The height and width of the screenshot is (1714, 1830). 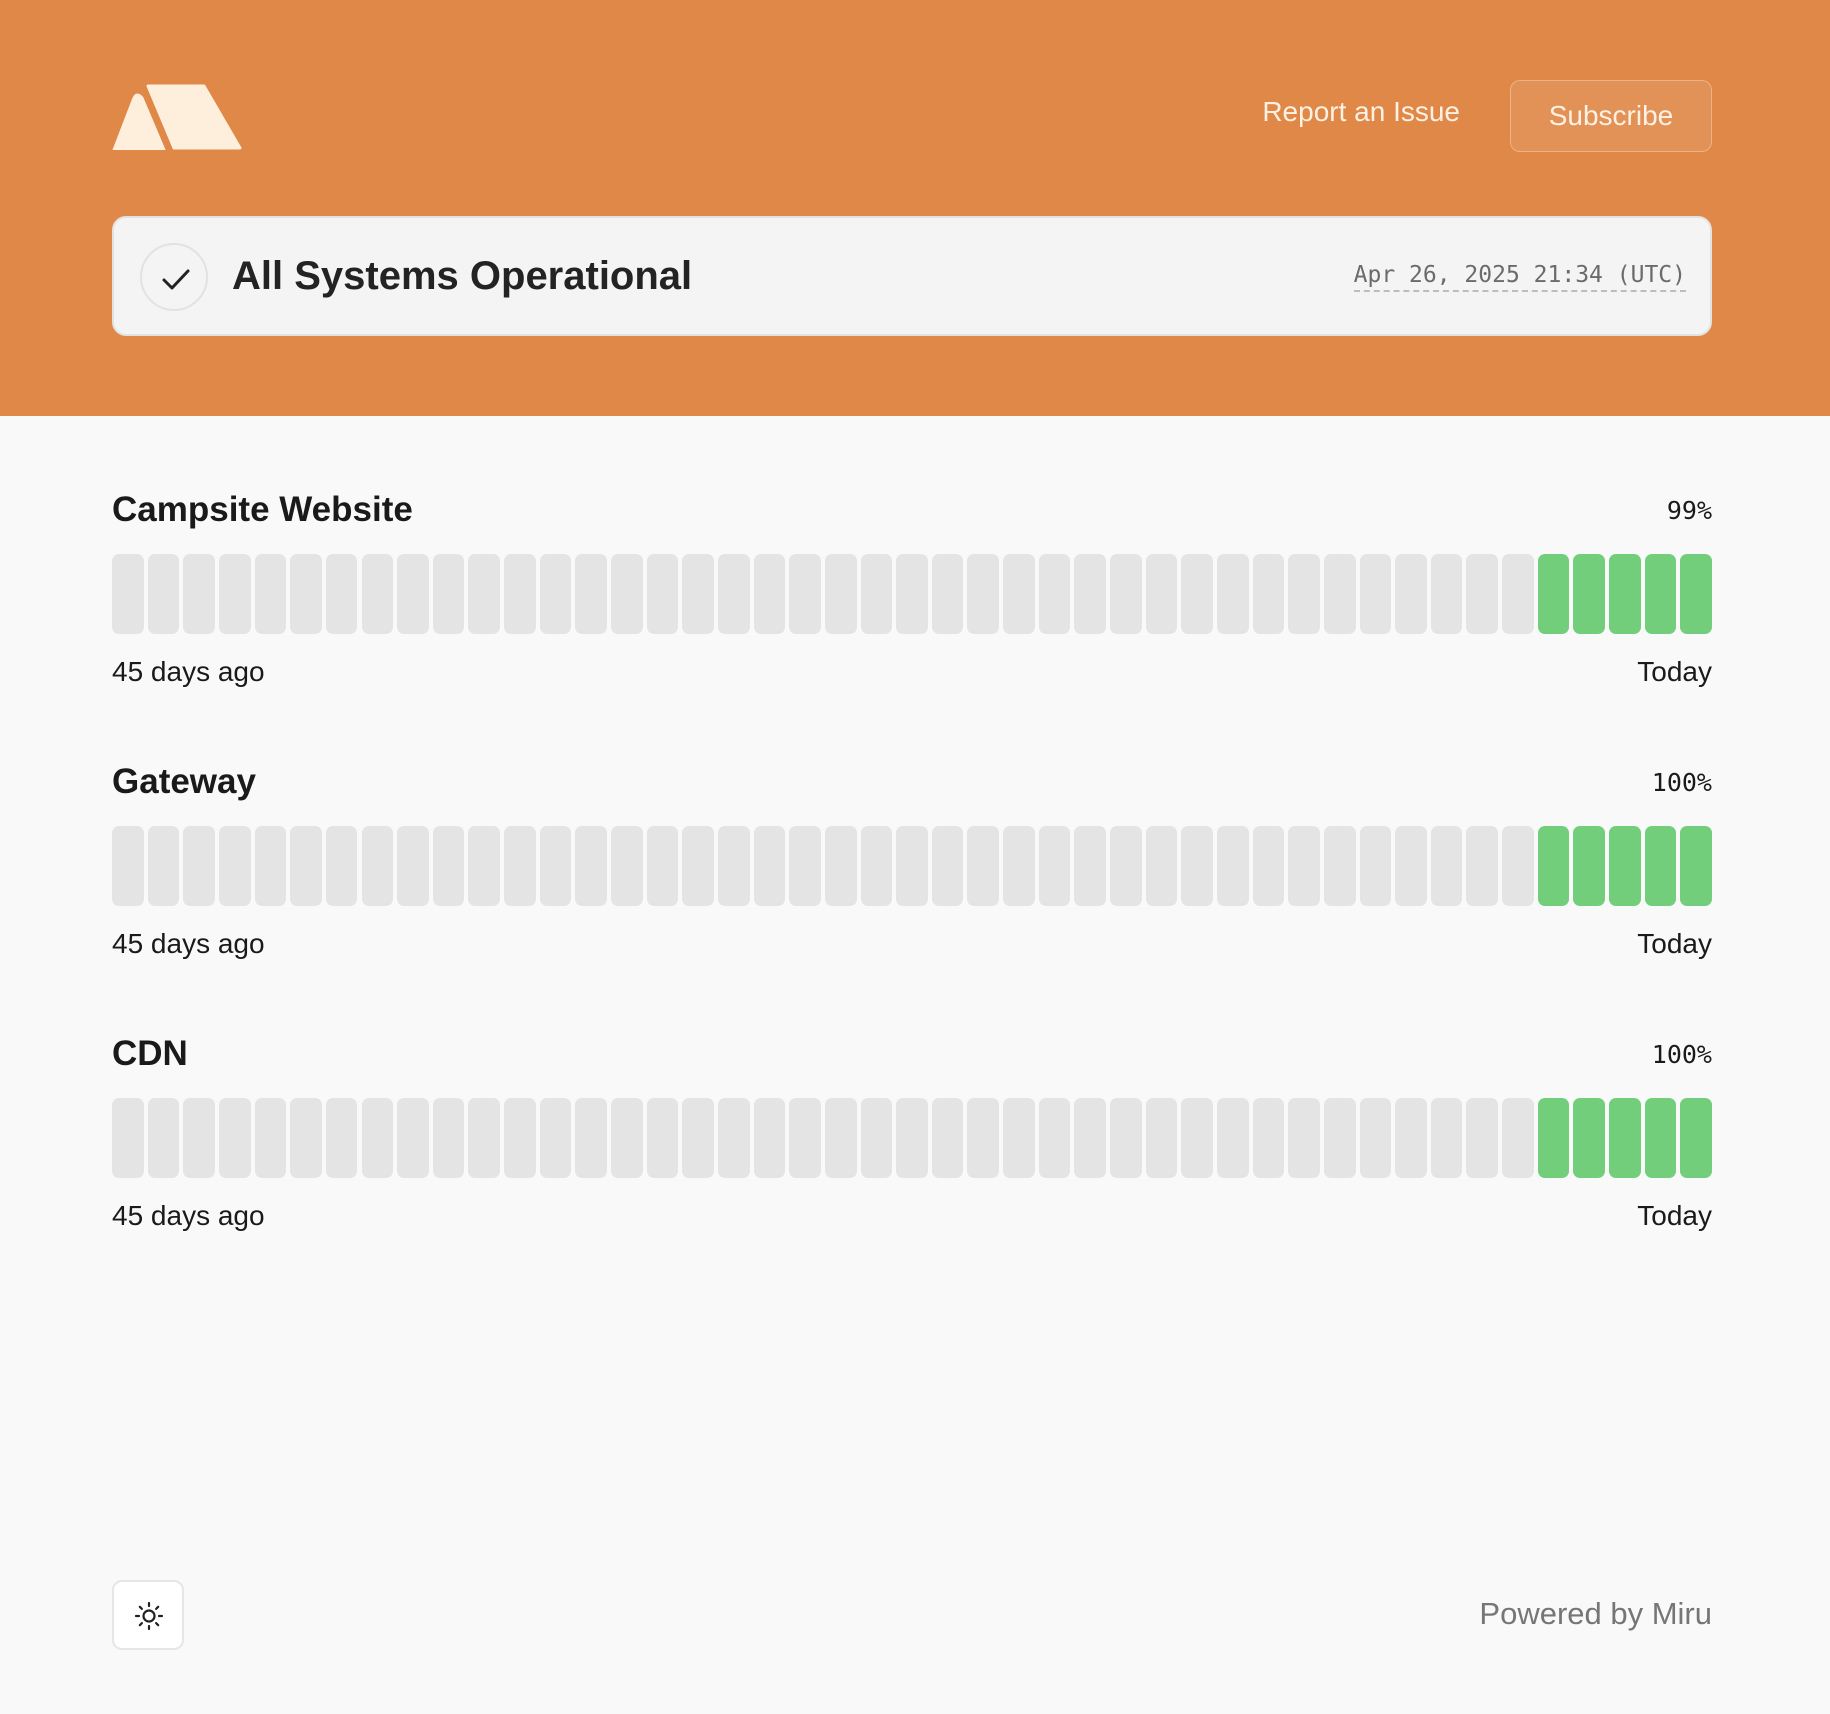 I want to click on mountain-logo-icon, so click(x=177, y=117).